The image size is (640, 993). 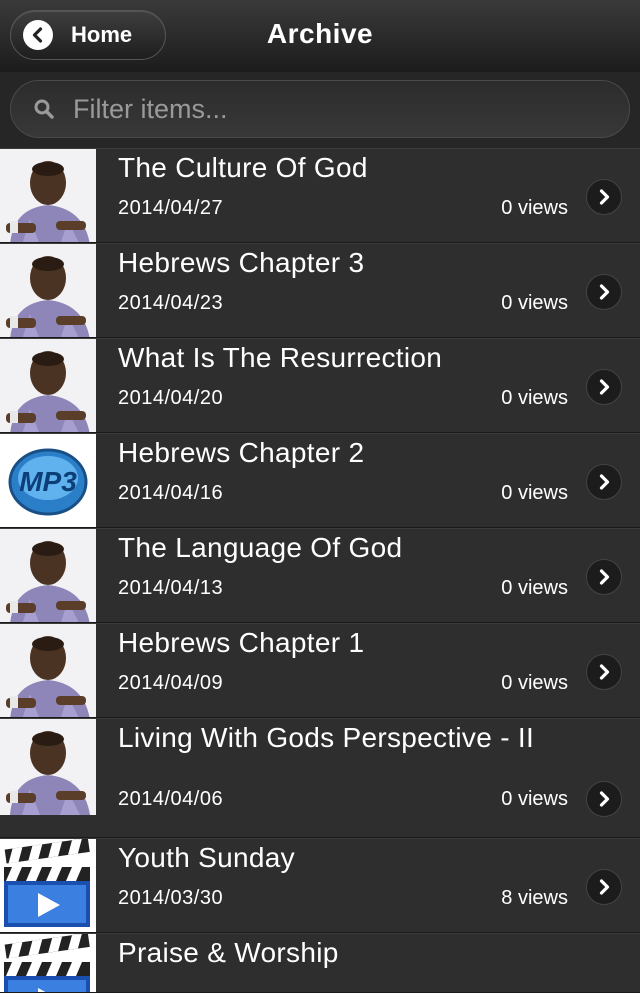 I want to click on item-title: Hebrews Chapter 3, so click(x=241, y=262).